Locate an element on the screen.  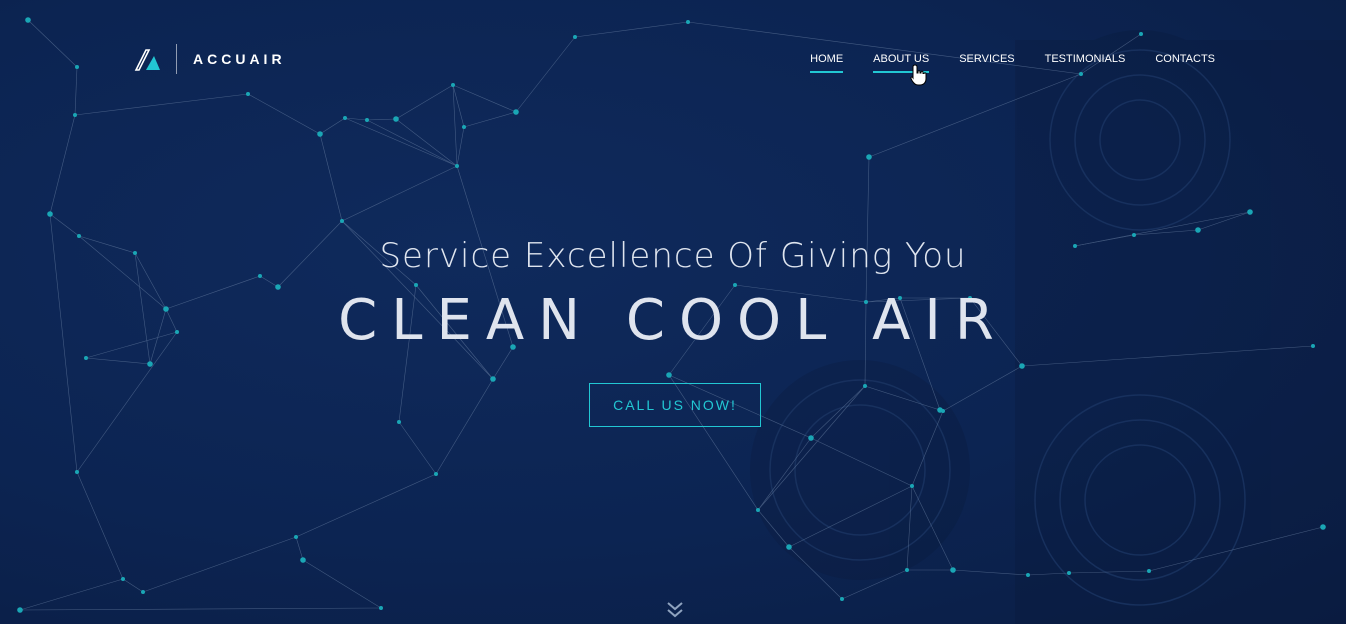
brand-logo: ACCUAIR is located at coordinates (210, 59).